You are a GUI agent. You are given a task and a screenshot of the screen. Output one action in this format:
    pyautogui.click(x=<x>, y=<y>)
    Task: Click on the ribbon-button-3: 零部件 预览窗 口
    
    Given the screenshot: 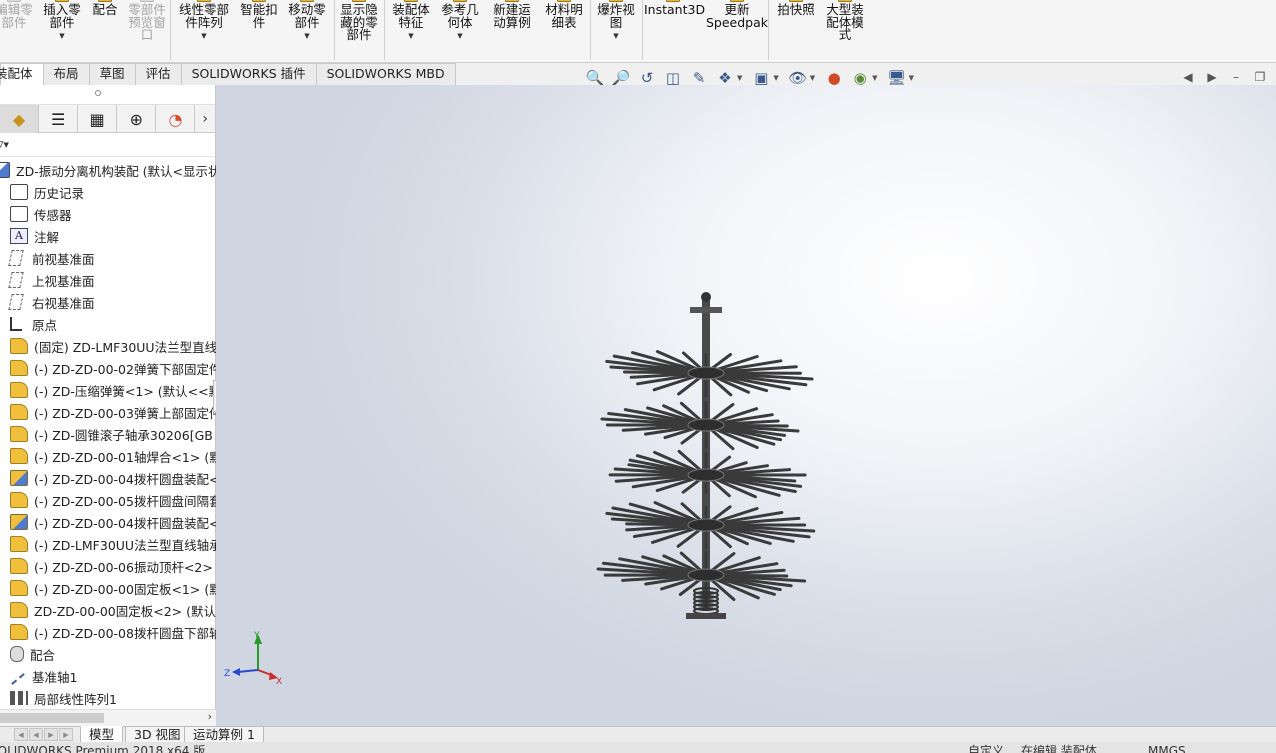 What is the action you would take?
    pyautogui.click(x=147, y=30)
    